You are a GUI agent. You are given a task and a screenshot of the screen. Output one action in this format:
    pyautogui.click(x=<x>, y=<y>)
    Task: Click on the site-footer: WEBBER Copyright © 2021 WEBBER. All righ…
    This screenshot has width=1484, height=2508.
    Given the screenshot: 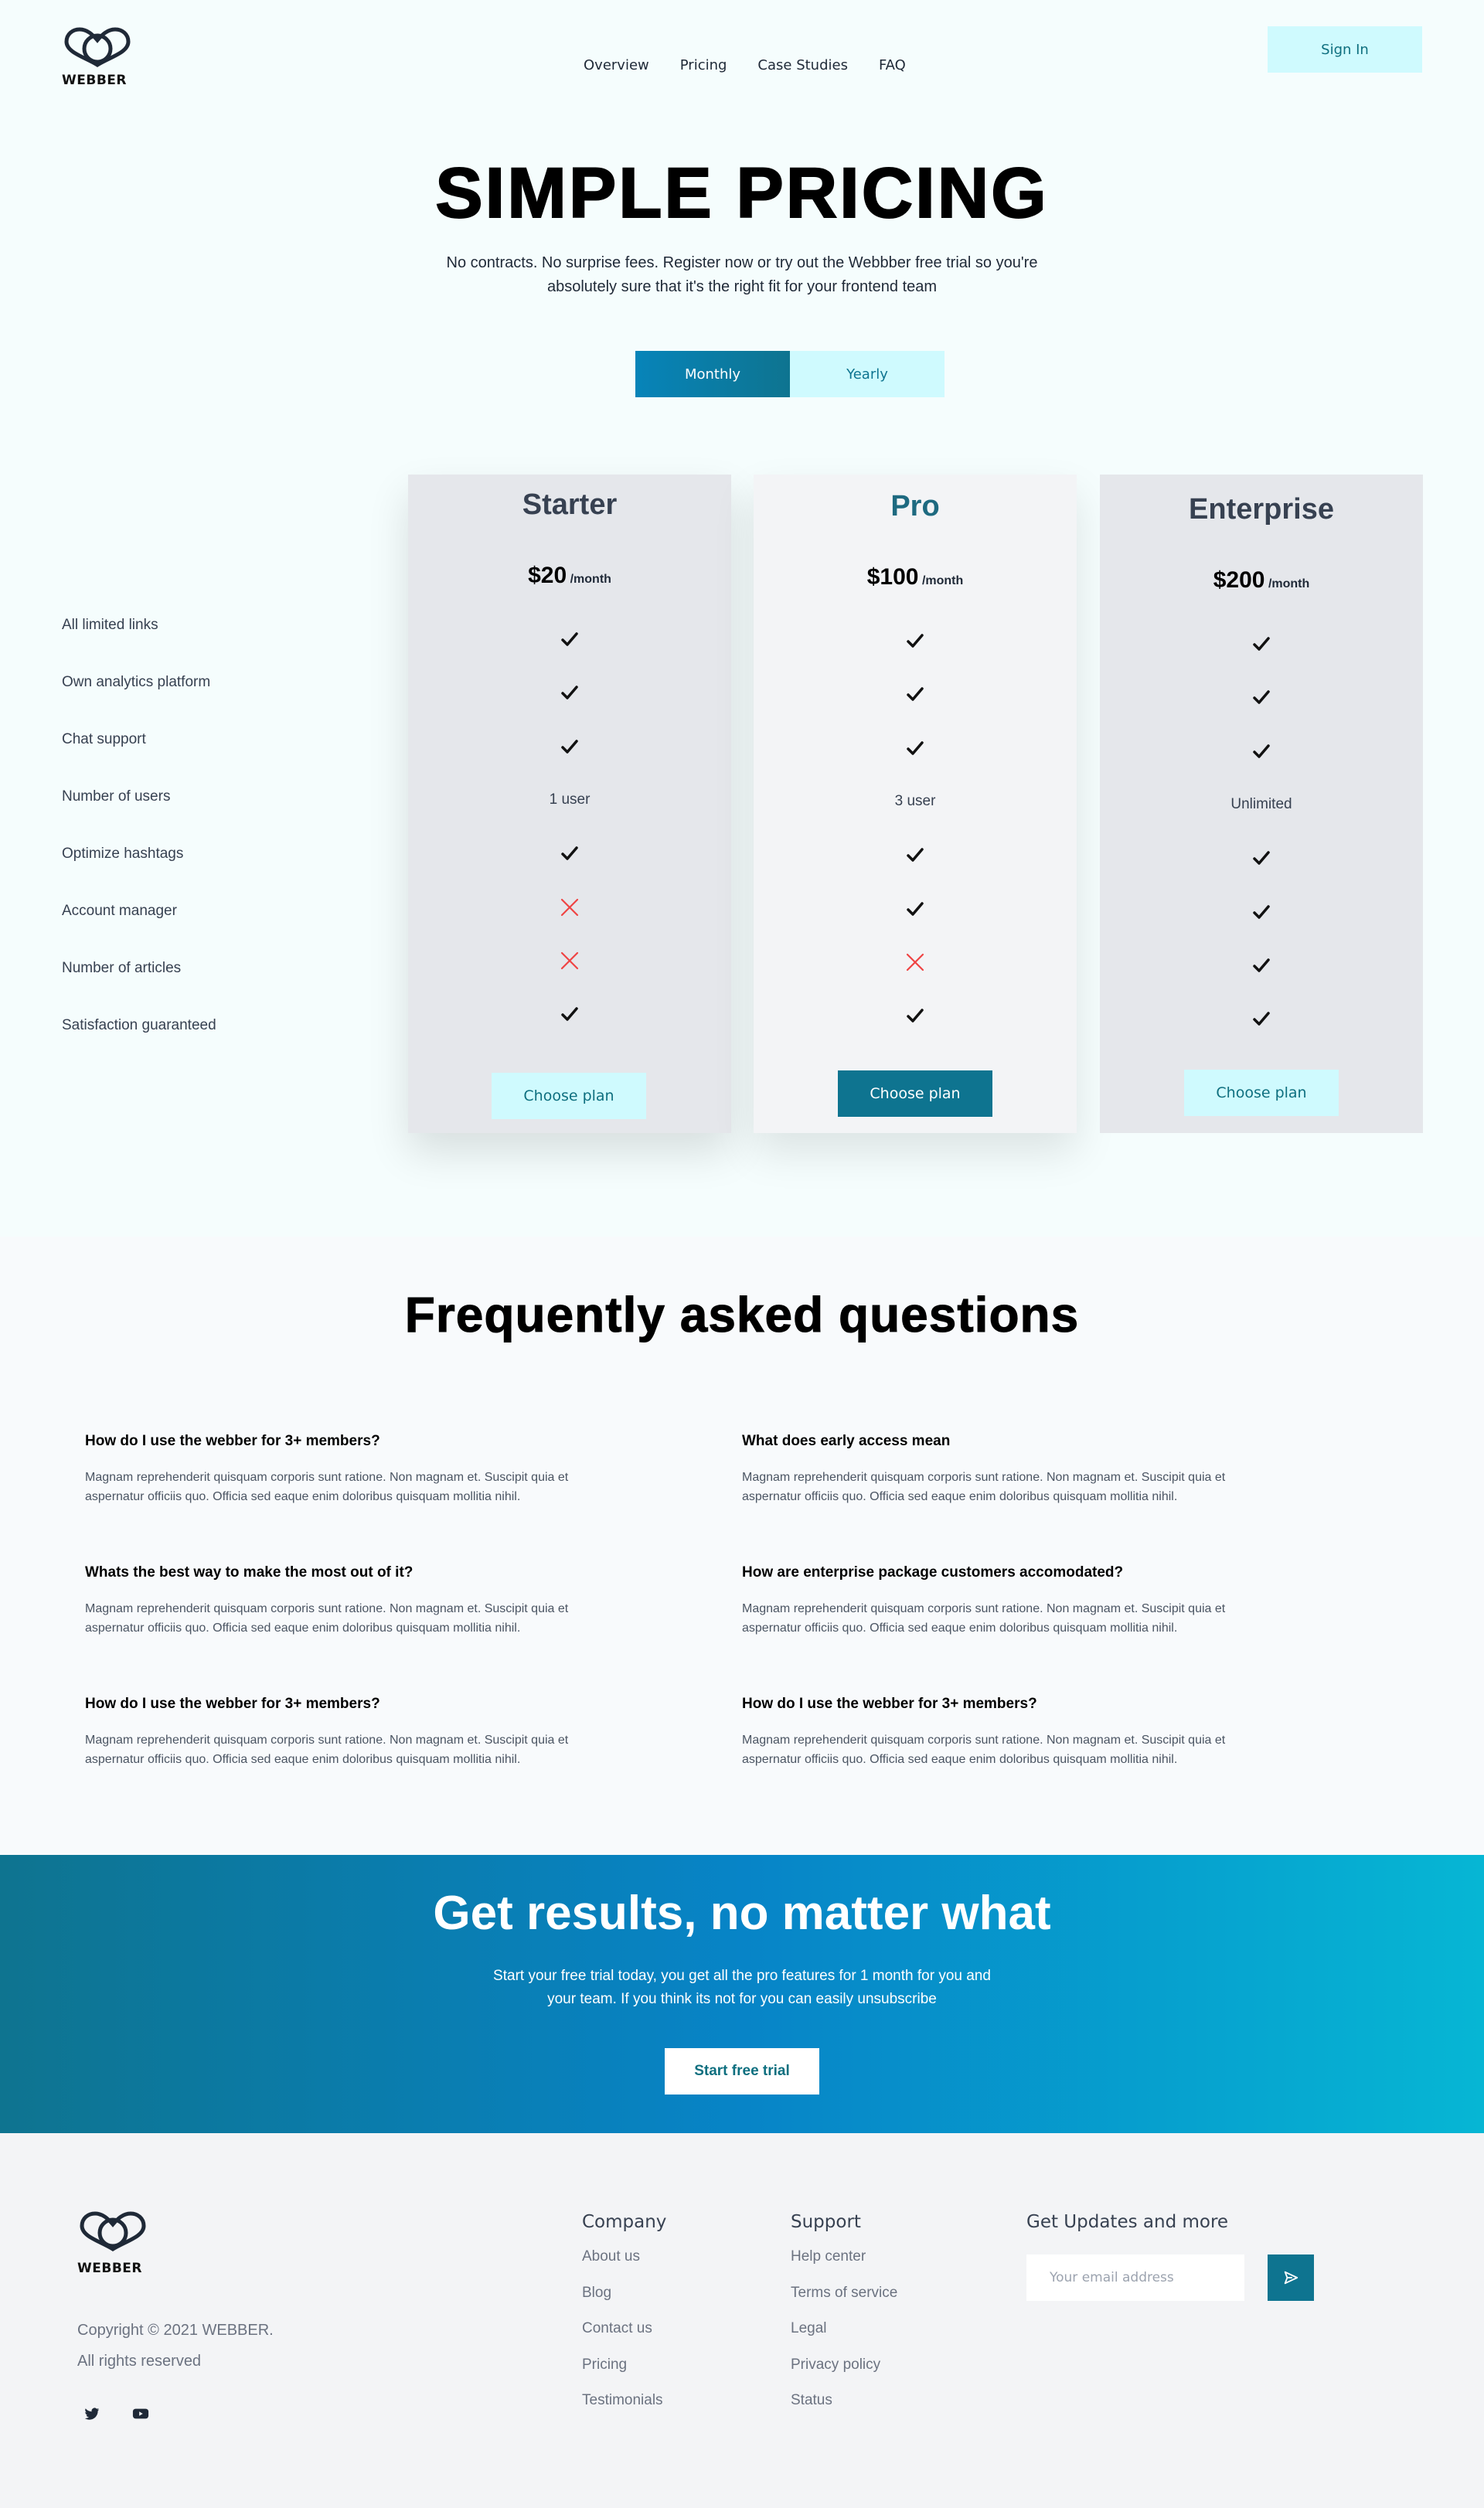 What is the action you would take?
    pyautogui.click(x=742, y=2320)
    